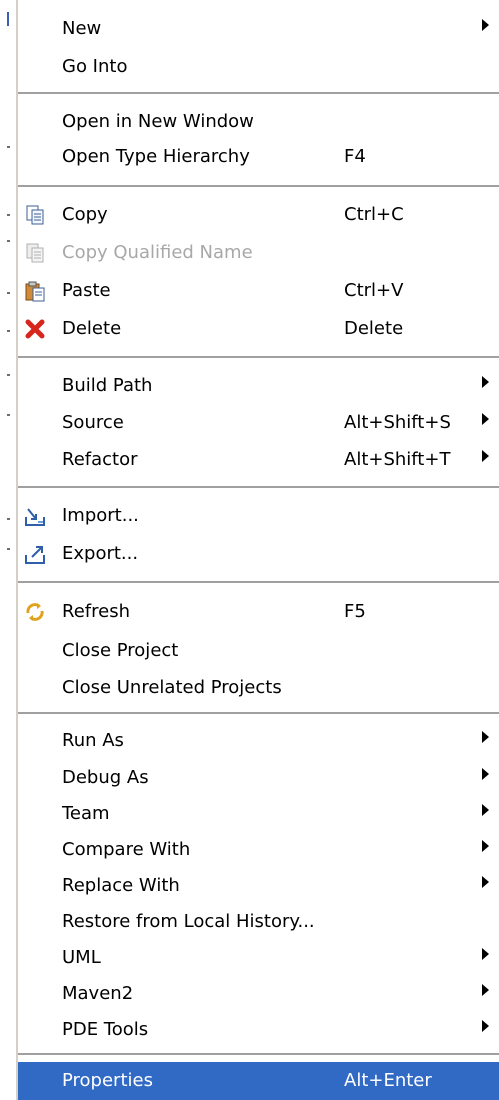  What do you see at coordinates (258, 386) in the screenshot?
I see `menu-item-build-path: Build Path` at bounding box center [258, 386].